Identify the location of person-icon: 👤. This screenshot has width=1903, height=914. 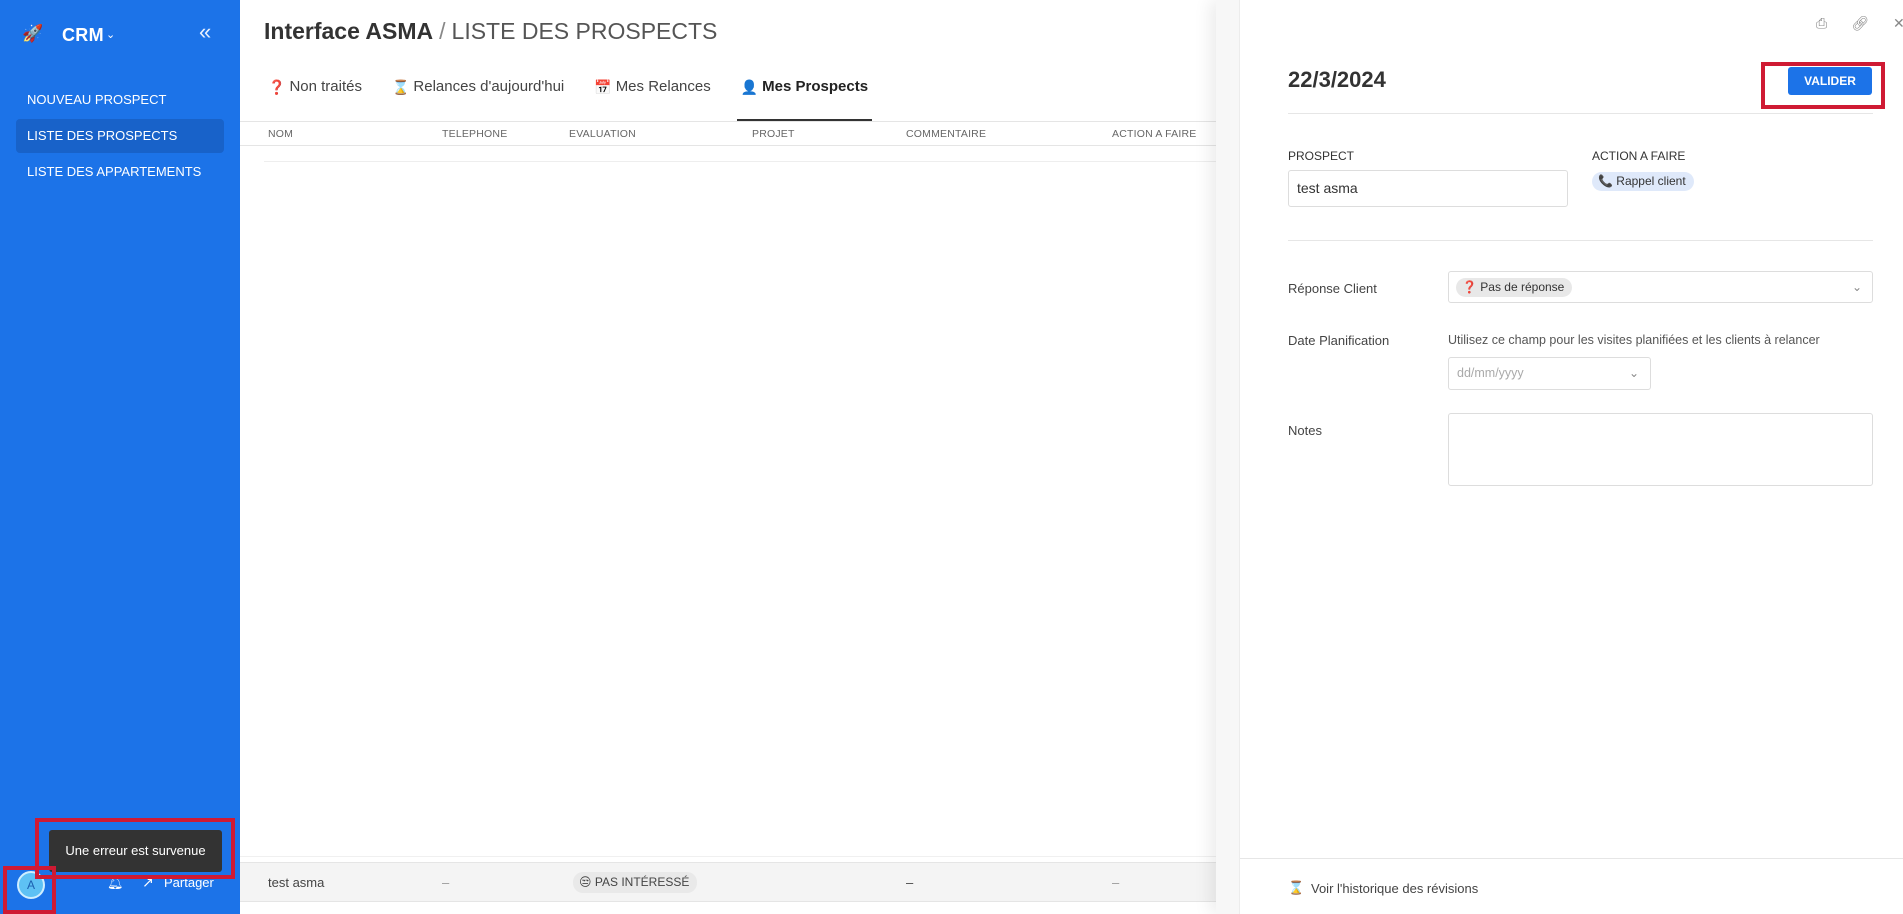
(749, 87).